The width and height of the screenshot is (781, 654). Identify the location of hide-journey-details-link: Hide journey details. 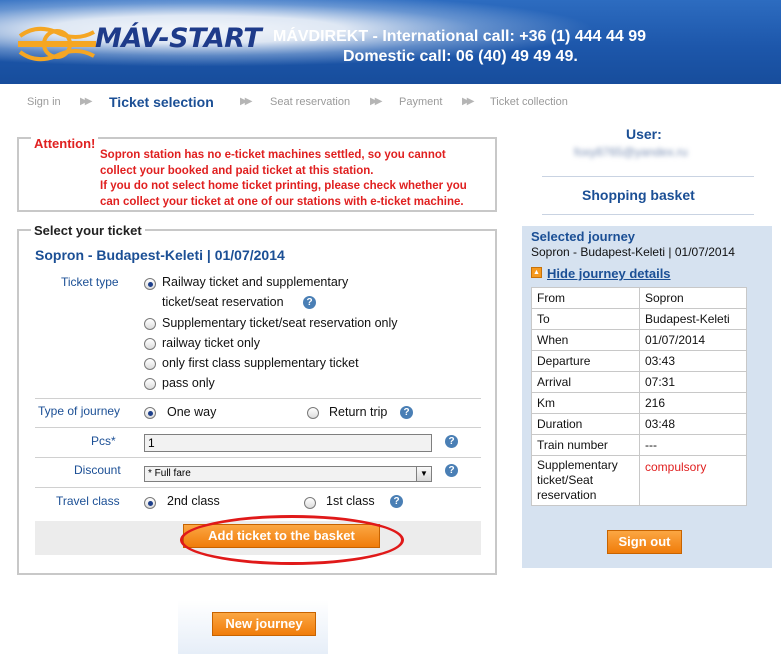
(609, 273).